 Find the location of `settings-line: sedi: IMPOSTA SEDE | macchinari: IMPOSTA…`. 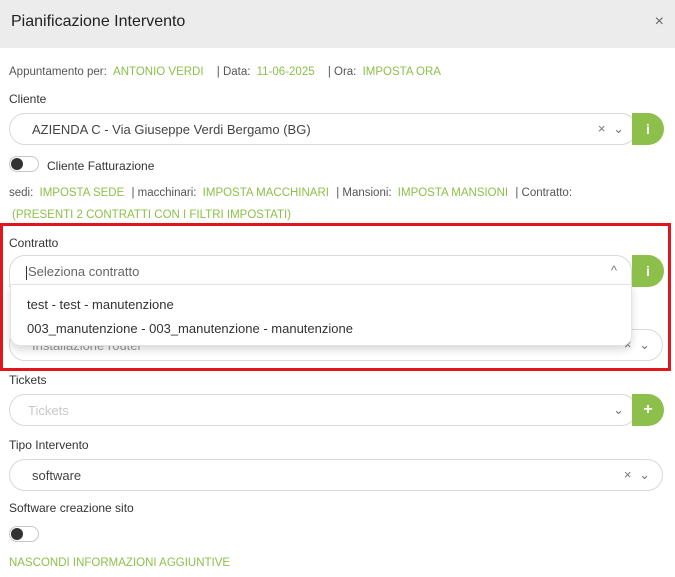

settings-line: sedi: IMPOSTA SEDE | macchinari: IMPOSTA… is located at coordinates (290, 193).